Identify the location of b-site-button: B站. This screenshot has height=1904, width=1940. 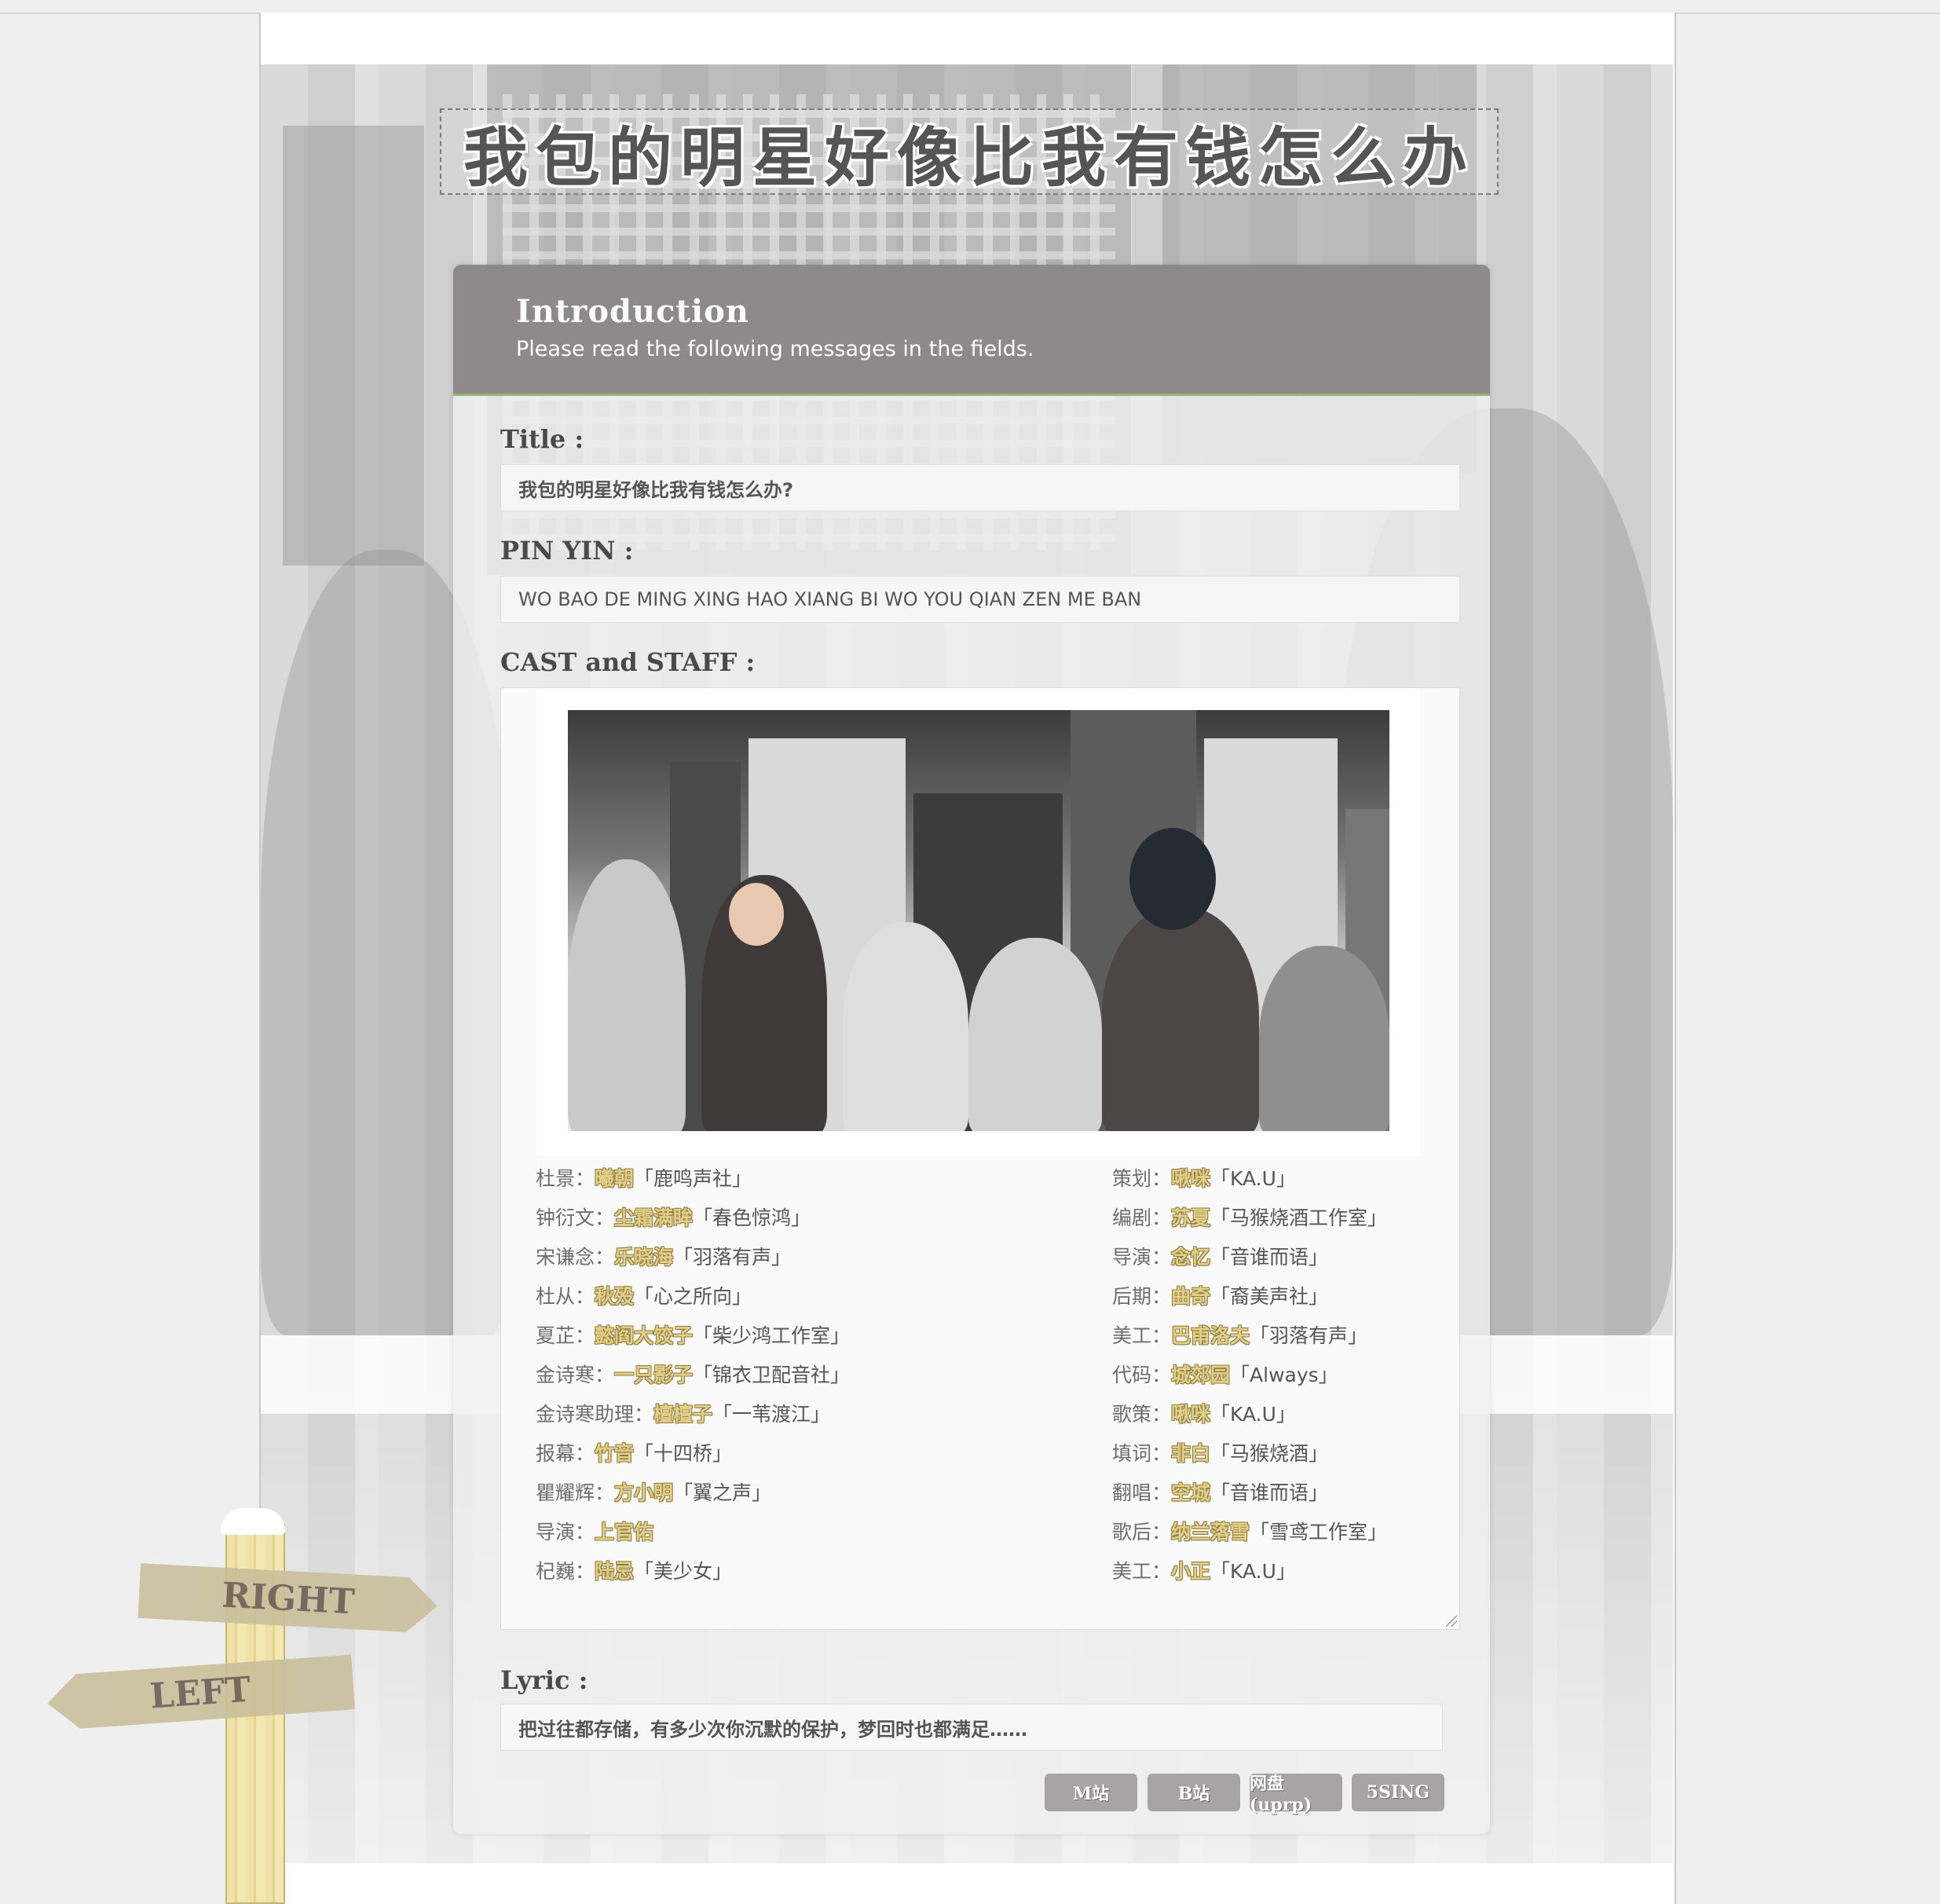
(1194, 1792).